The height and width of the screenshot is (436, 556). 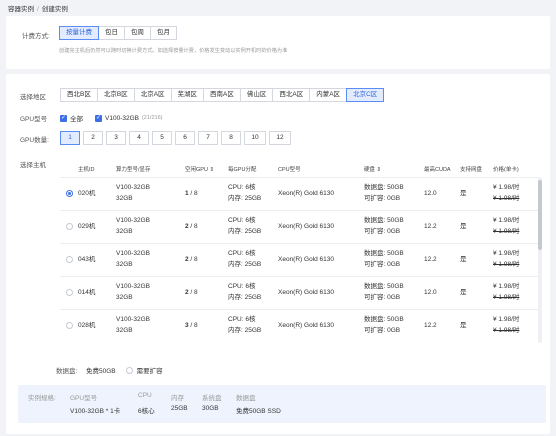 What do you see at coordinates (191, 326) in the screenshot?
I see `host-free-gpu: 3 / 8` at bounding box center [191, 326].